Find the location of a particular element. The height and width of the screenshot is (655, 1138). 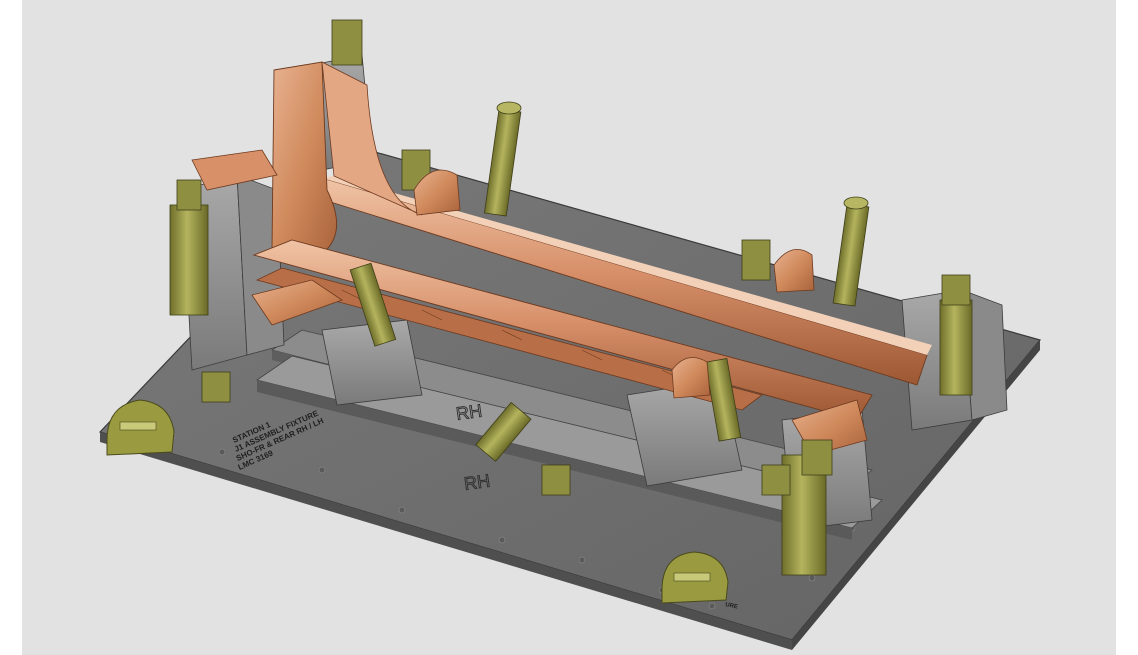

fixture-side-label: RH is located at coordinates (469, 412).